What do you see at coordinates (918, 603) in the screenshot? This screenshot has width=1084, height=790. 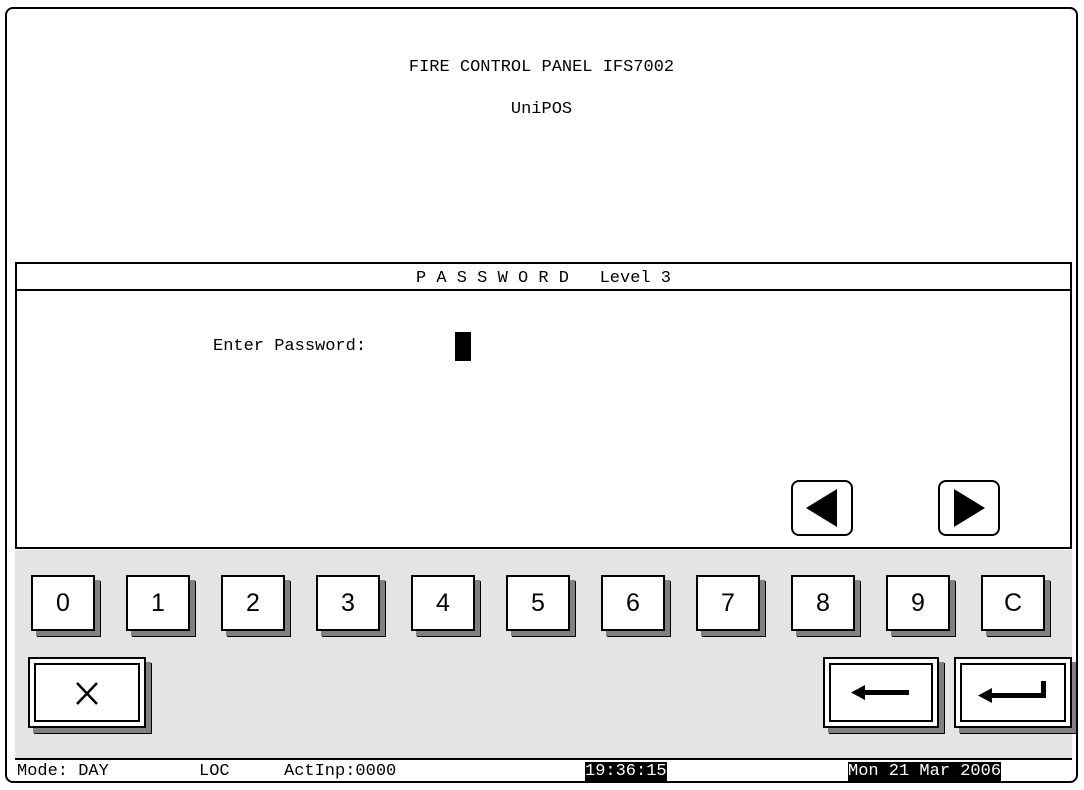 I see `key-9: 9` at bounding box center [918, 603].